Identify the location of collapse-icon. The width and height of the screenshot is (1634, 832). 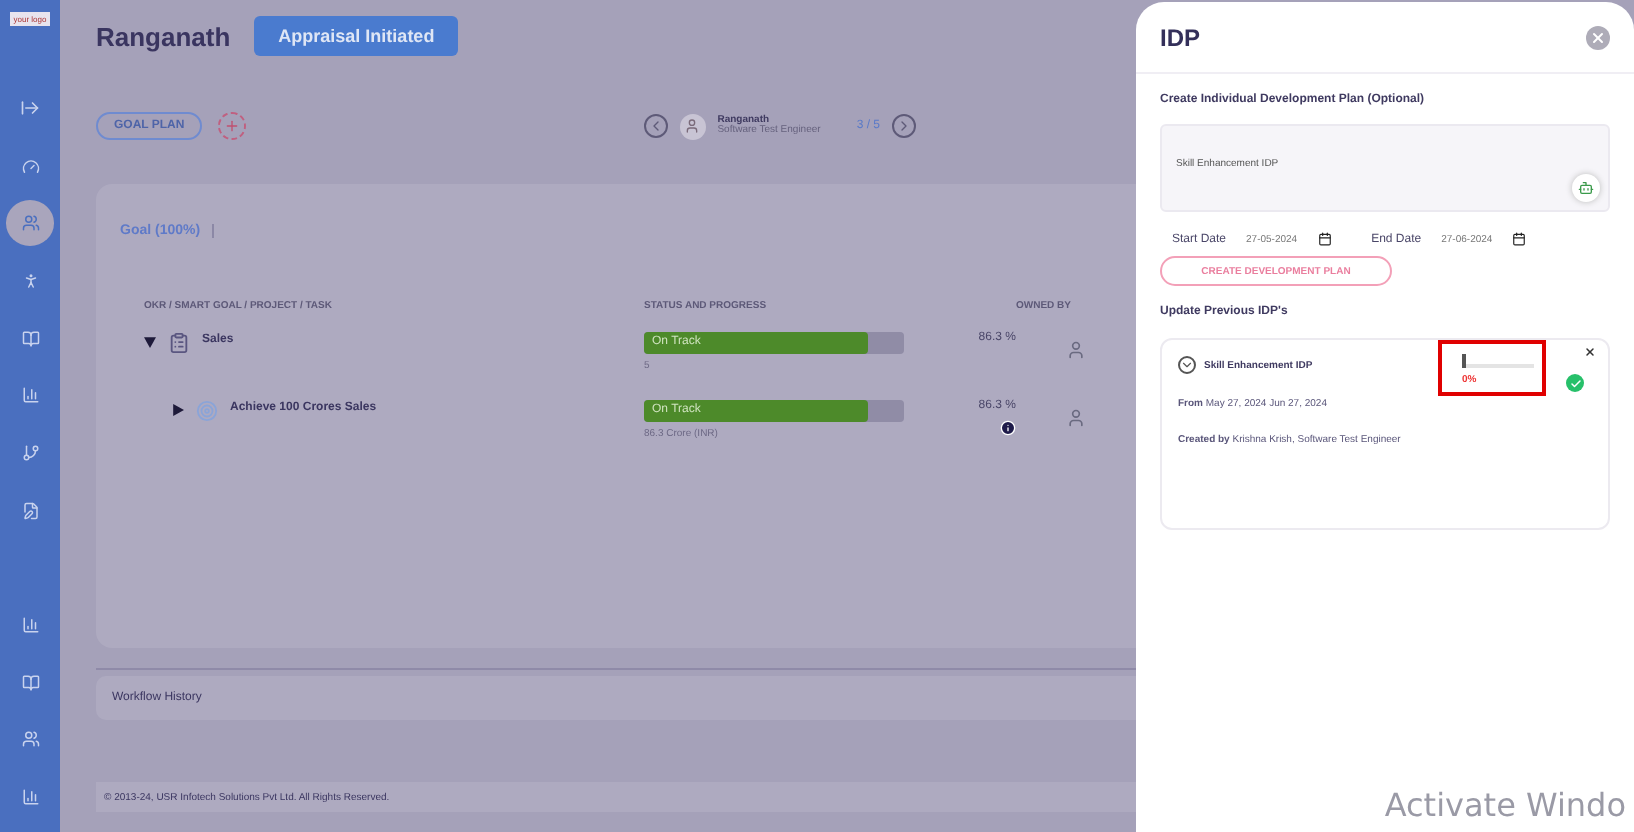
(30, 108).